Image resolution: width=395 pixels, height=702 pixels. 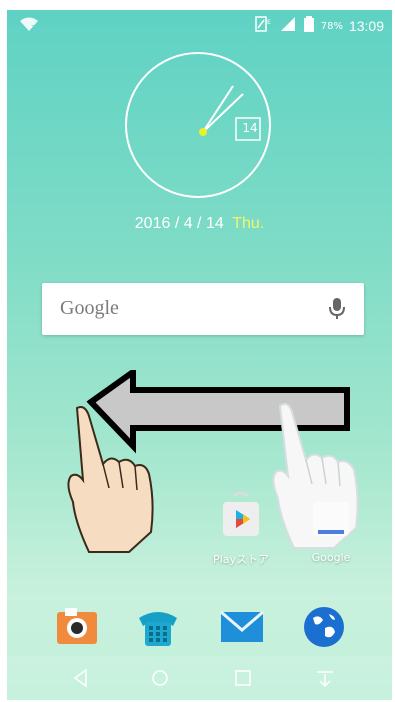 What do you see at coordinates (250, 128) in the screenshot?
I see `clock-day-box: 14` at bounding box center [250, 128].